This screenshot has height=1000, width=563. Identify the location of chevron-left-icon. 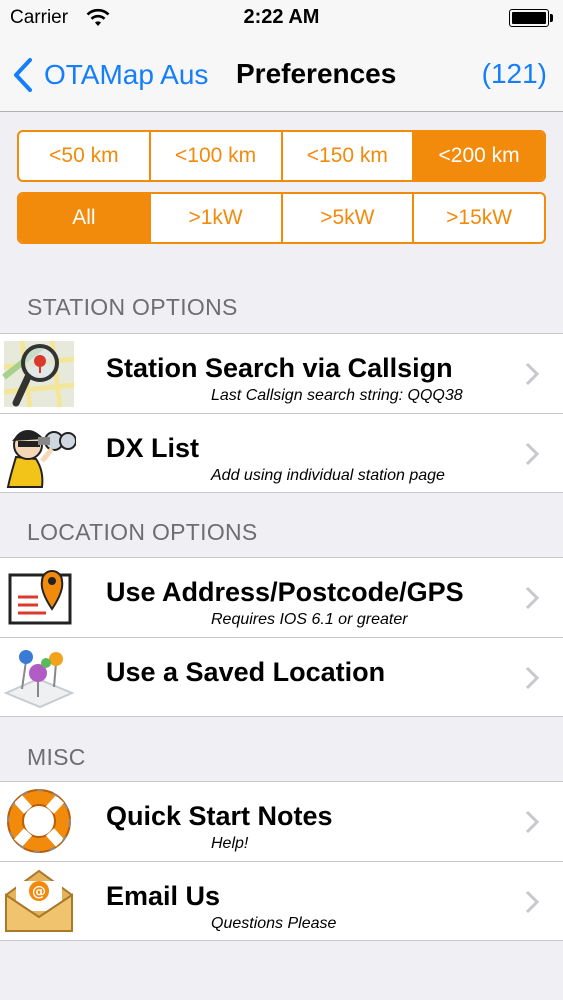
(23, 75).